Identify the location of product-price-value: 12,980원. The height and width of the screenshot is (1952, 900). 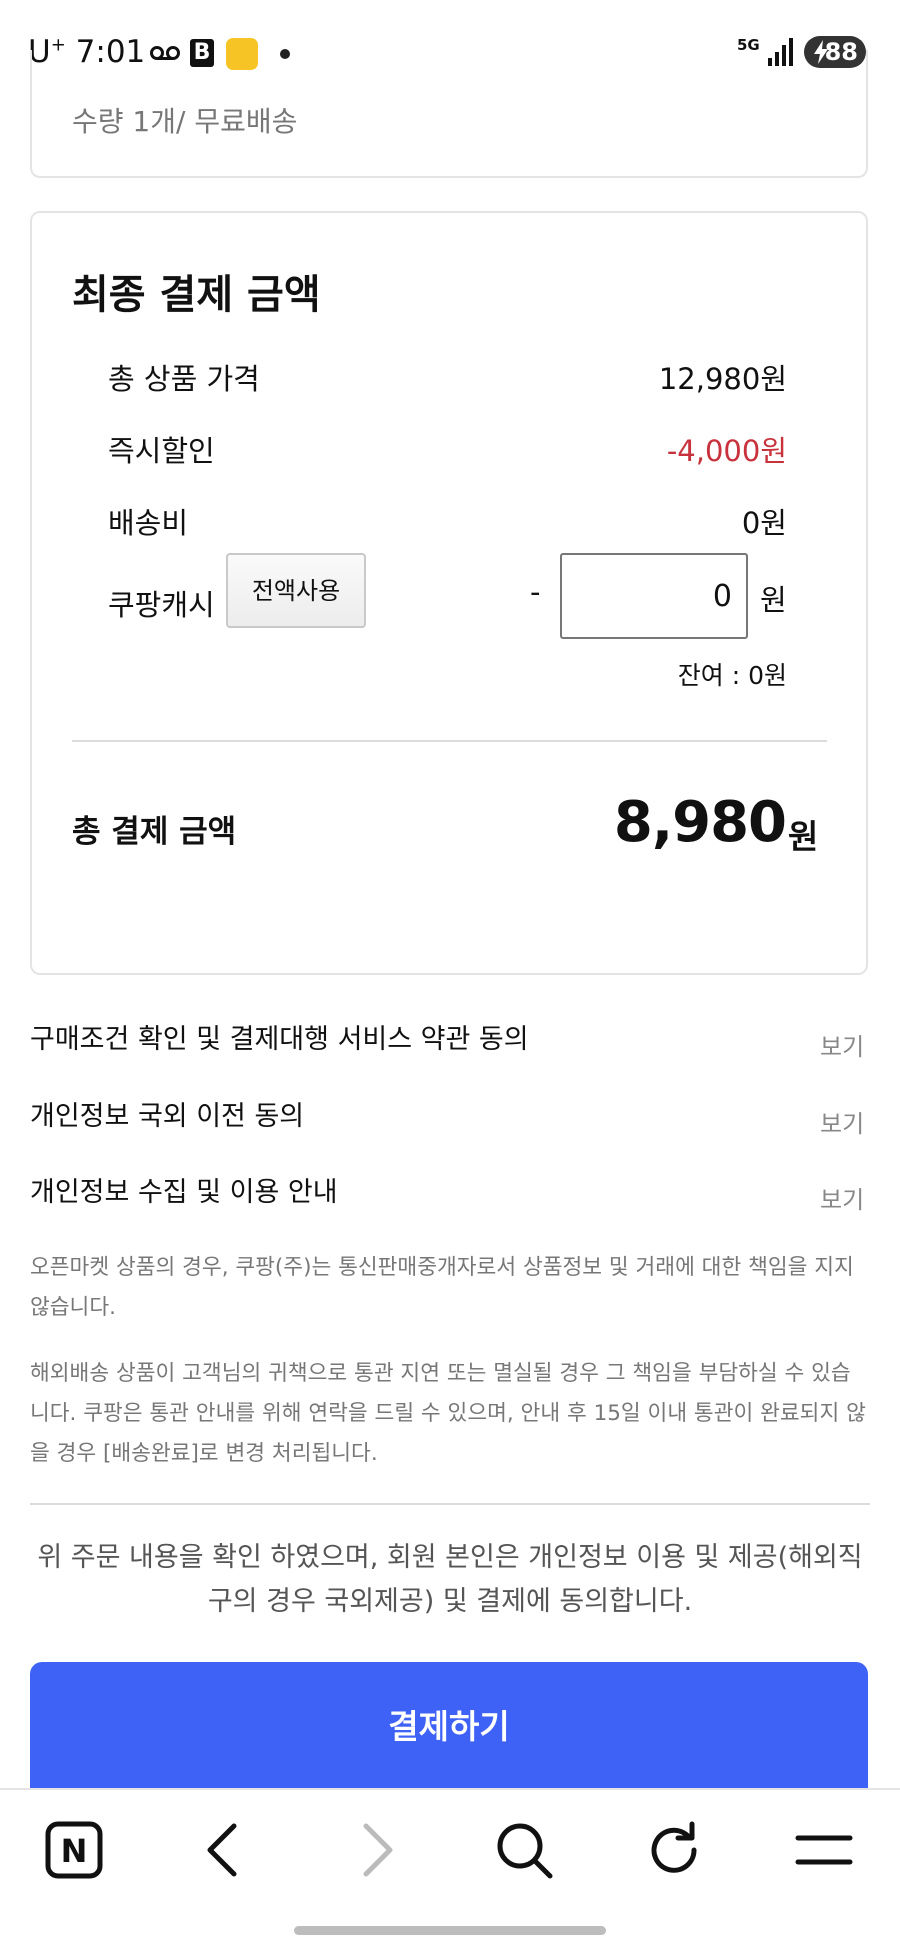
(722, 379).